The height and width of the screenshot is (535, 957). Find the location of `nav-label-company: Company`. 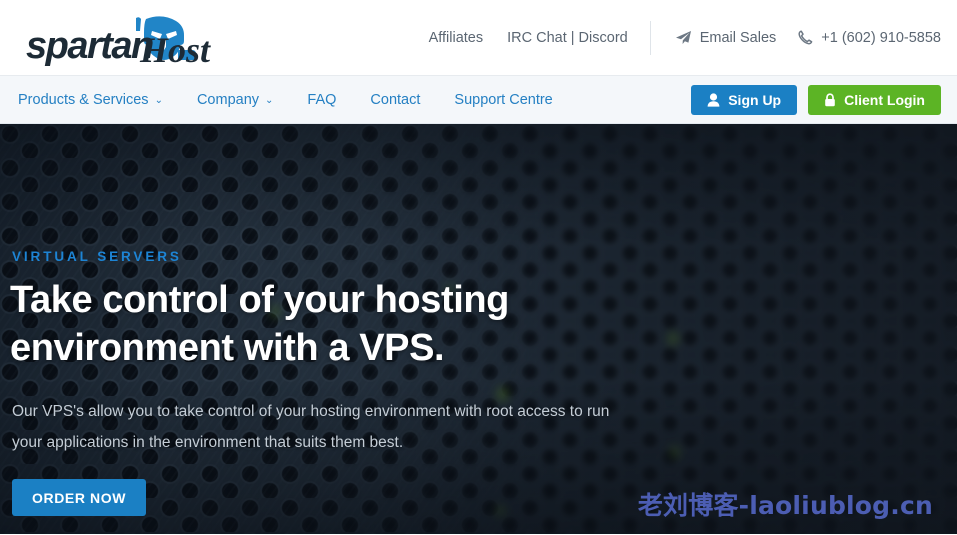

nav-label-company: Company is located at coordinates (228, 99).